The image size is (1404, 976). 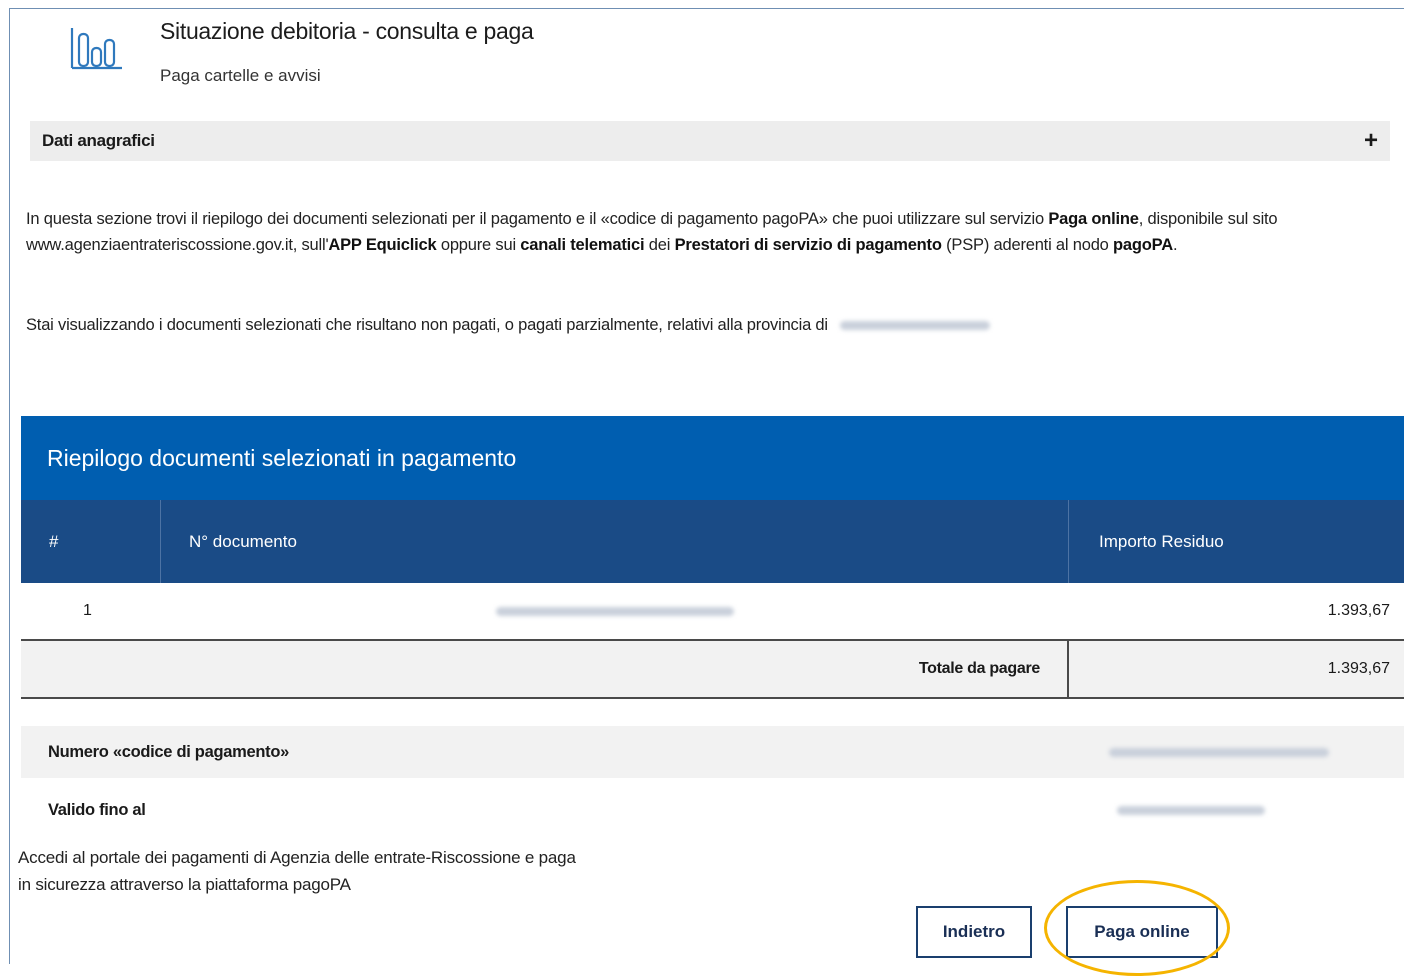 I want to click on column-header-amount: Importo Residuo, so click(x=1161, y=541).